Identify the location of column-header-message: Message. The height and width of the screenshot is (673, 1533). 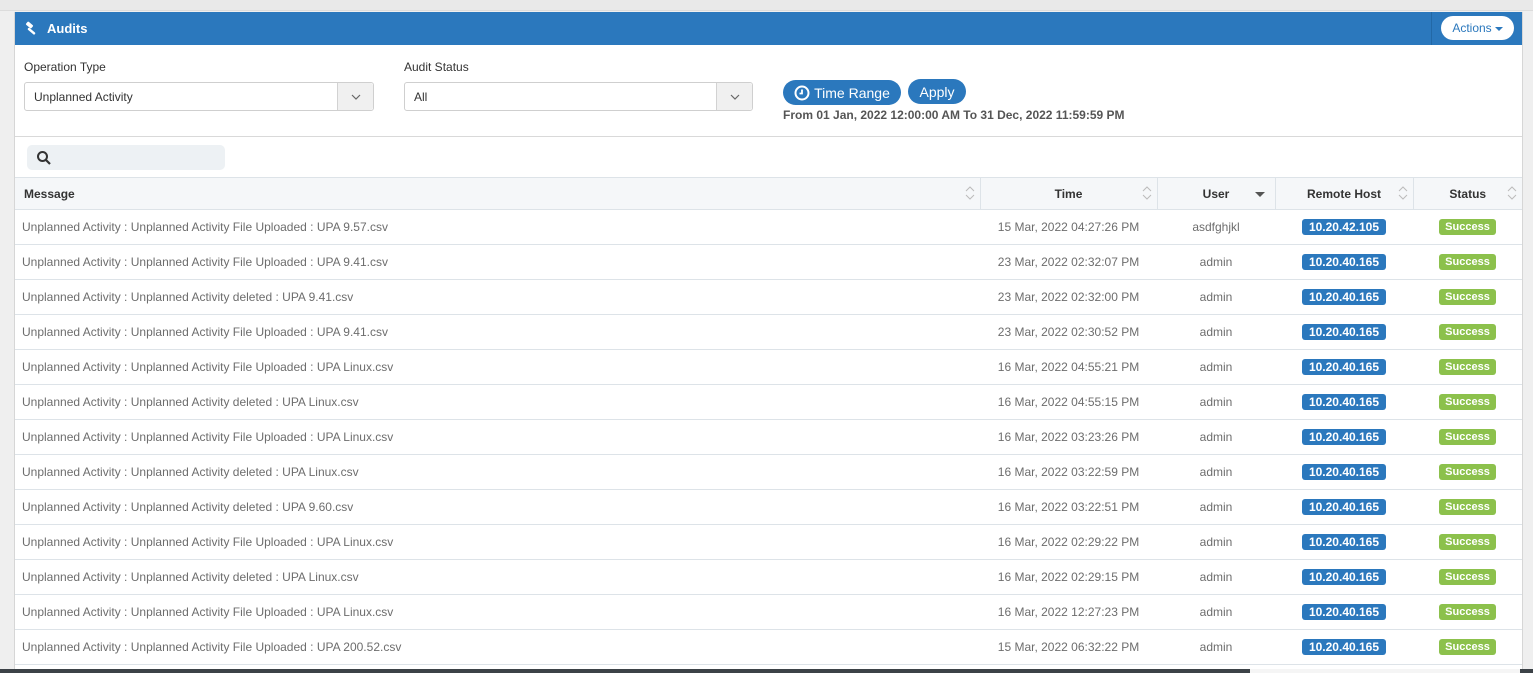
(498, 193).